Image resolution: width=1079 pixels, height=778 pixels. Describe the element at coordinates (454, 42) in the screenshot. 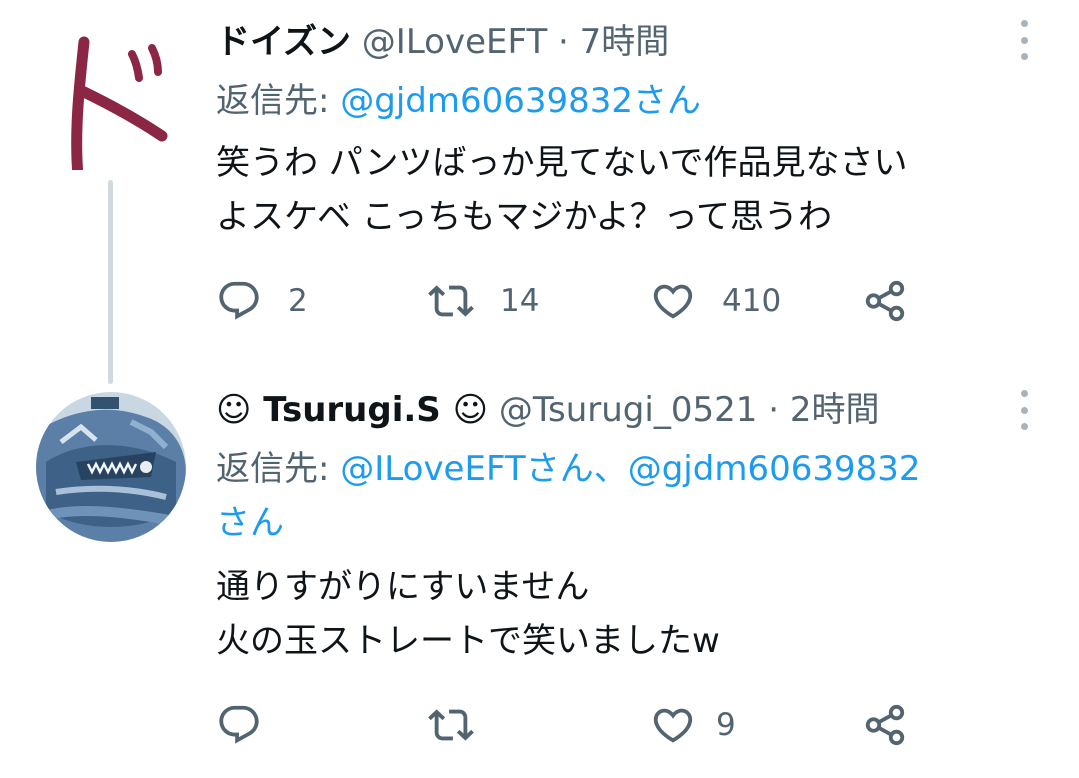

I see `user-handle: @ILoveEFT` at that location.